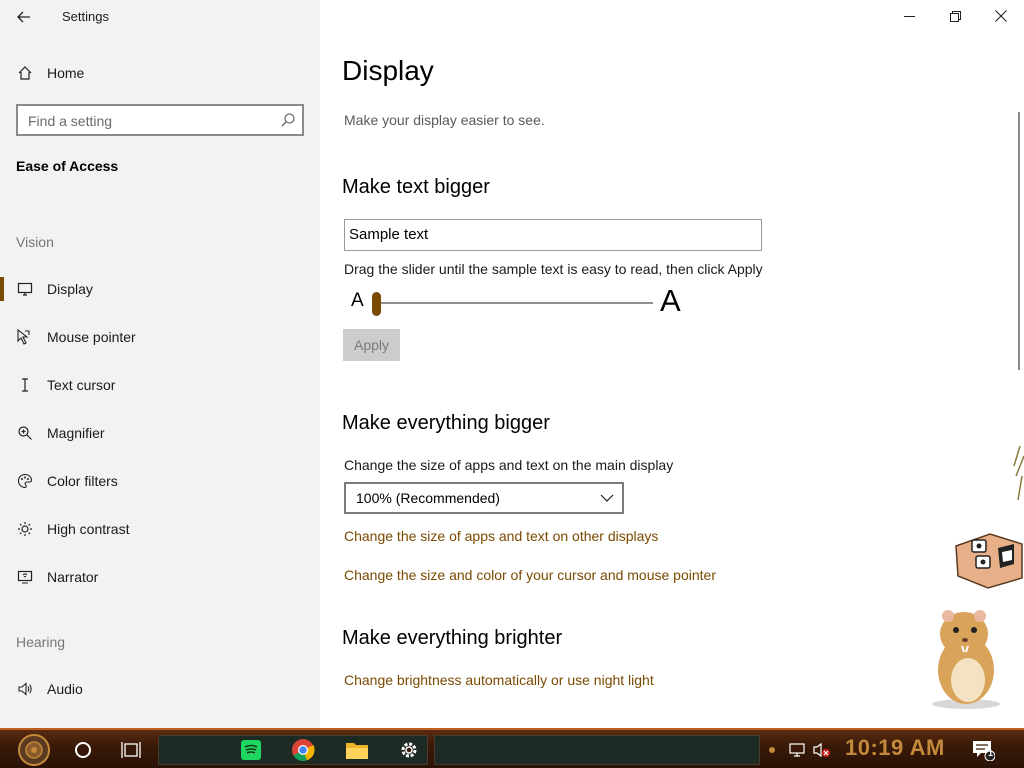 The image size is (1024, 768). What do you see at coordinates (597, 750) in the screenshot?
I see `taskbar-running-panel` at bounding box center [597, 750].